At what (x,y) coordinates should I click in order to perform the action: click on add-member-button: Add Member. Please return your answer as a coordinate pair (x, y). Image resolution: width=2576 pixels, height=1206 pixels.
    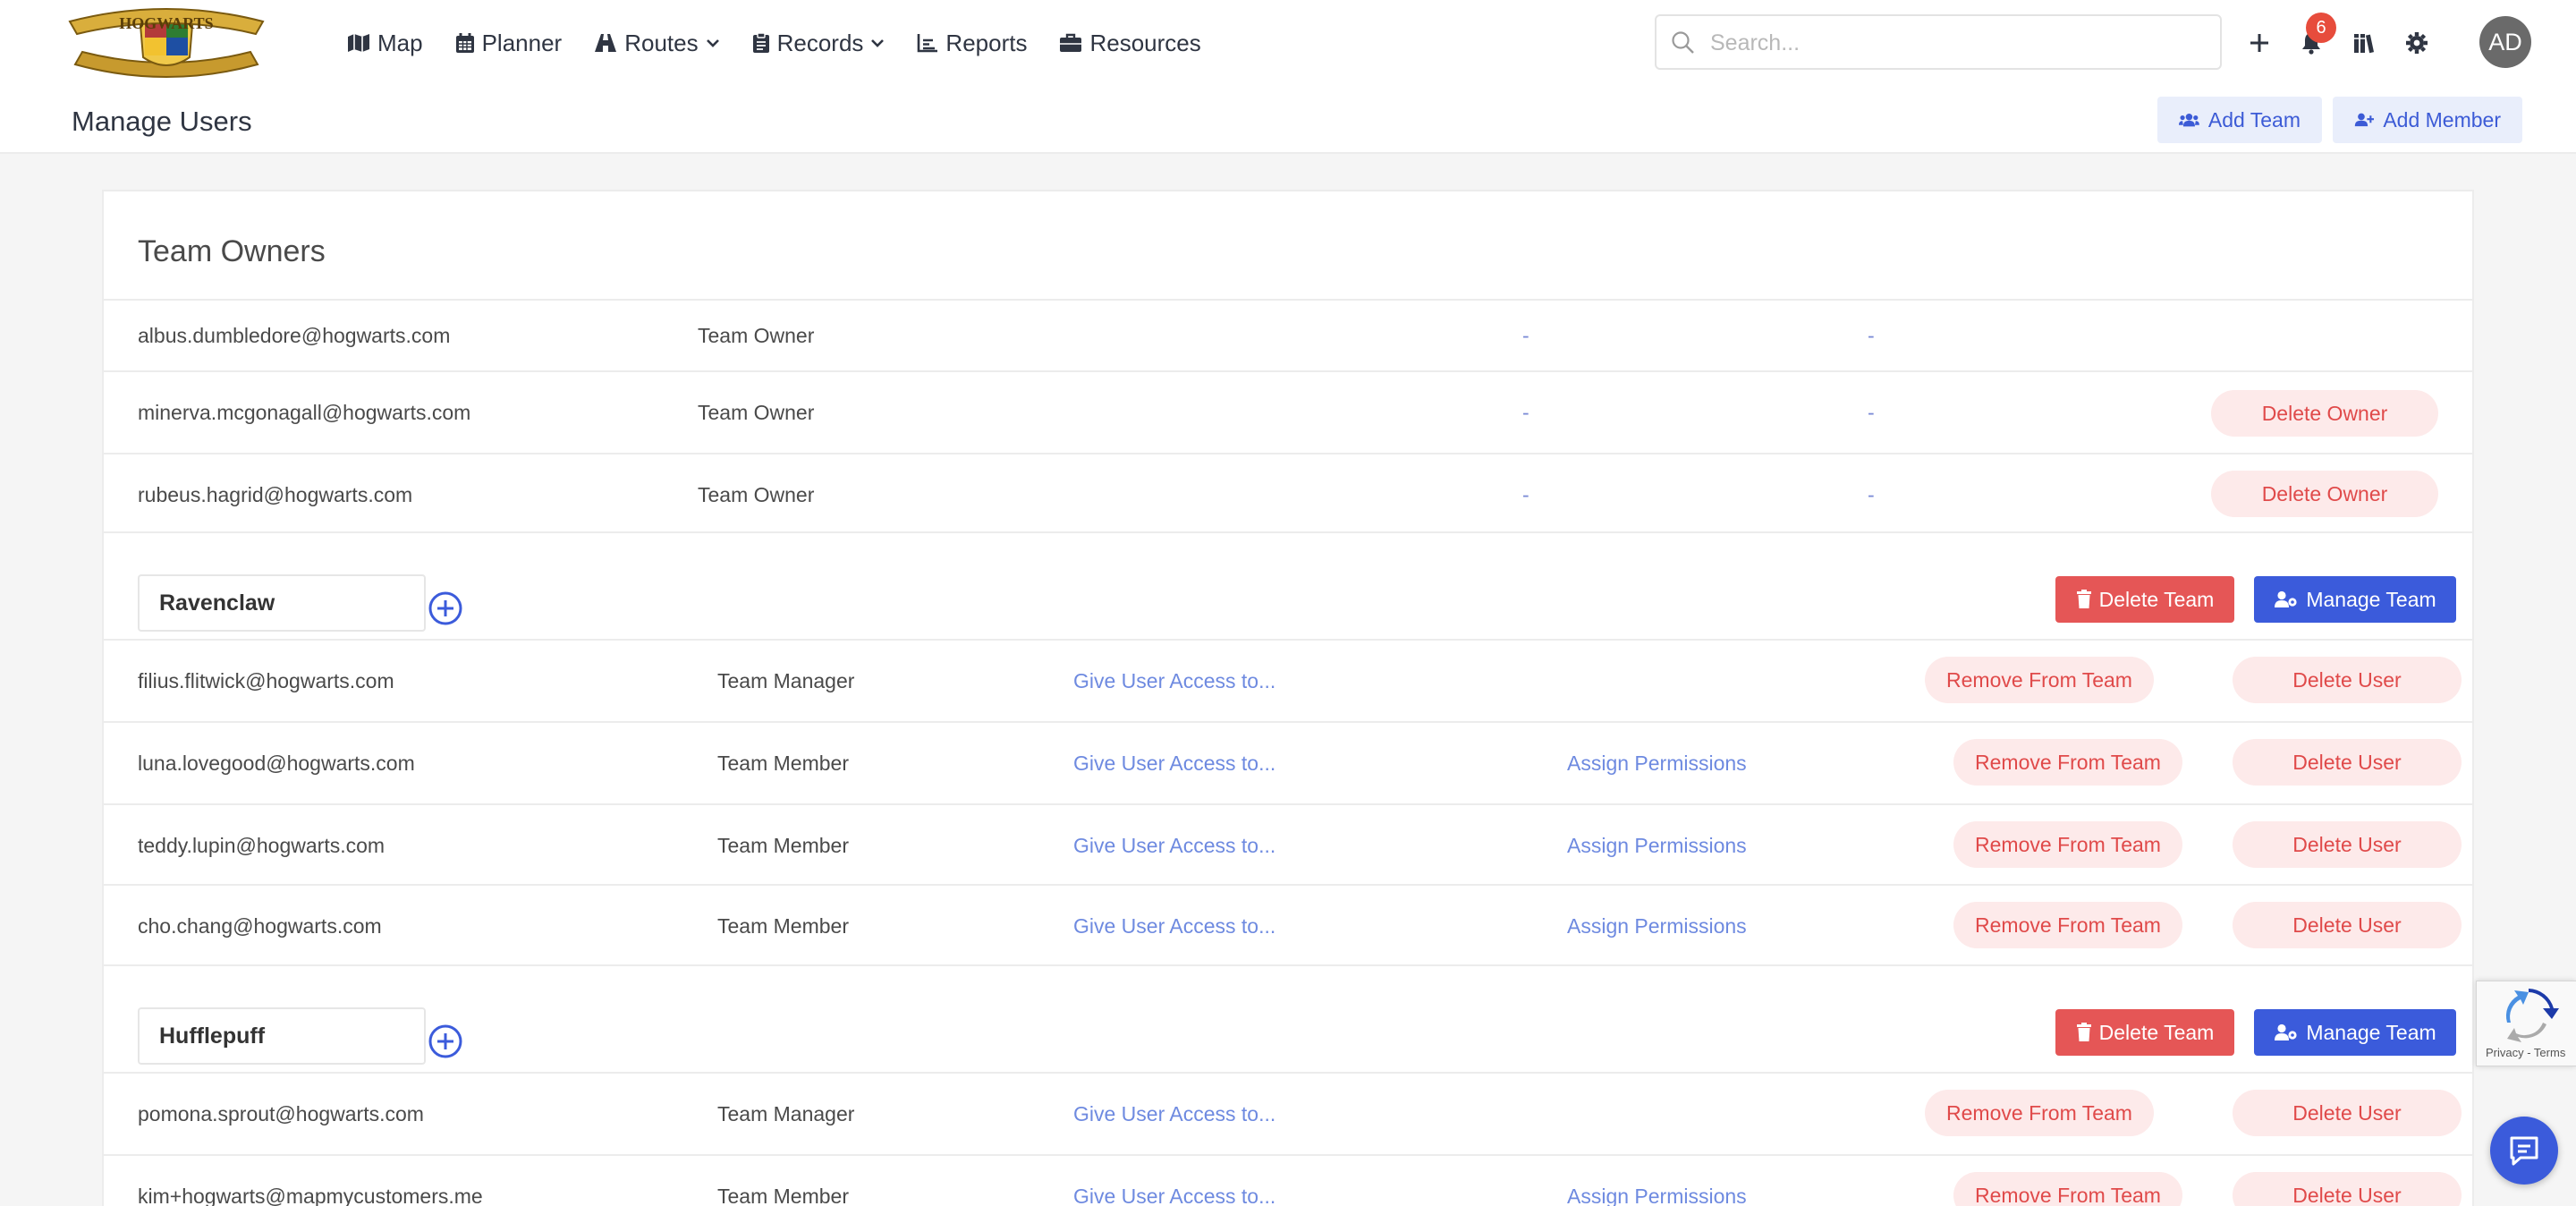
    Looking at the image, I should click on (2427, 120).